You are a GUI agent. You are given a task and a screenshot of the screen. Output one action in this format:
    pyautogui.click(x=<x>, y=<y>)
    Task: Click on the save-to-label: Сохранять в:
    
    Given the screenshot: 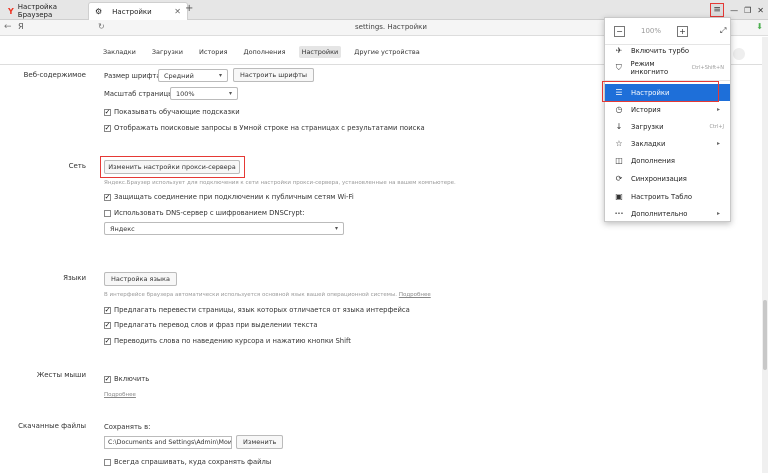 What is the action you would take?
    pyautogui.click(x=127, y=427)
    